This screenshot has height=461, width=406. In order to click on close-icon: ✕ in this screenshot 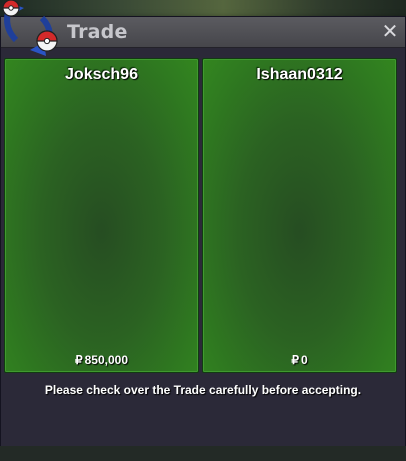, I will do `click(390, 31)`.